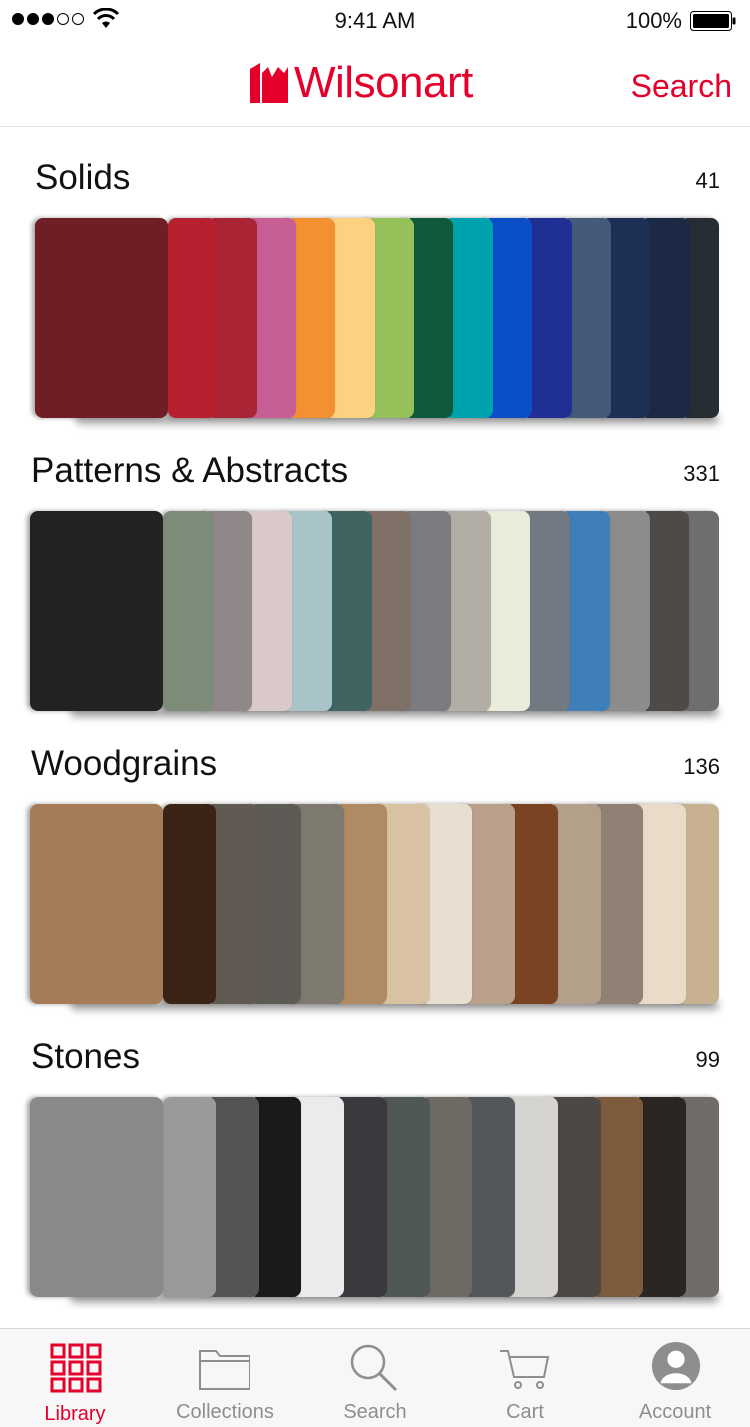 The image size is (750, 1427). I want to click on tab-label: Collections, so click(225, 1412).